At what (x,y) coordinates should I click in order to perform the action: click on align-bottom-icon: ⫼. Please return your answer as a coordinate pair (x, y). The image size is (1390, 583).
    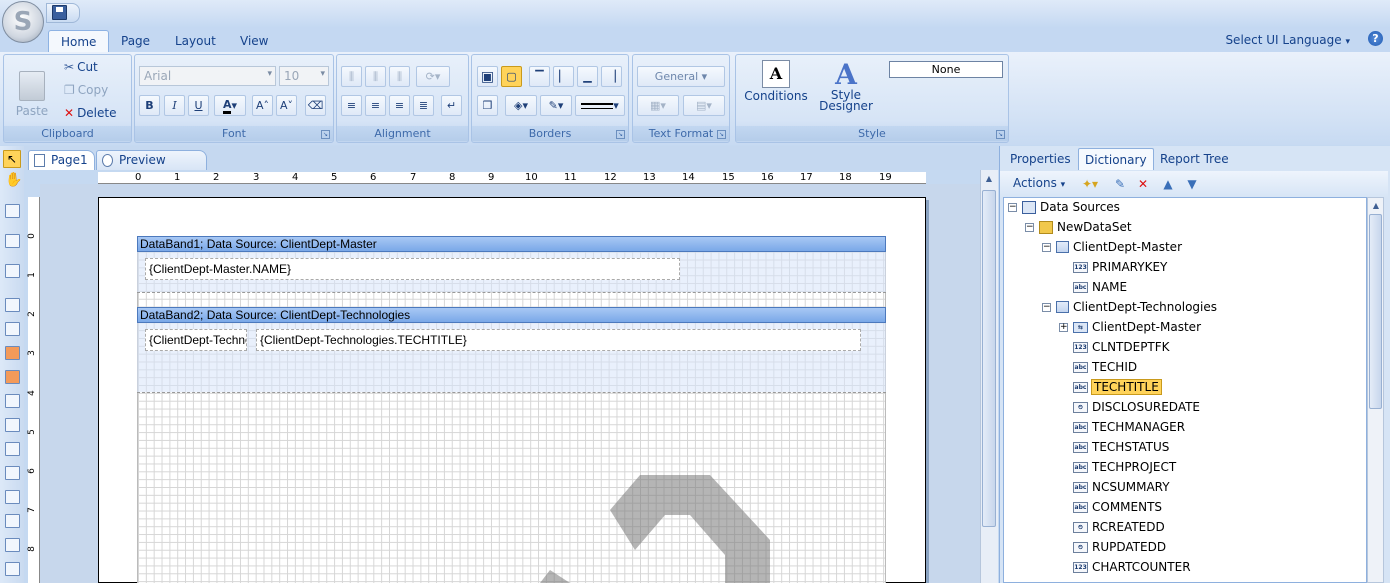
    Looking at the image, I should click on (399, 76).